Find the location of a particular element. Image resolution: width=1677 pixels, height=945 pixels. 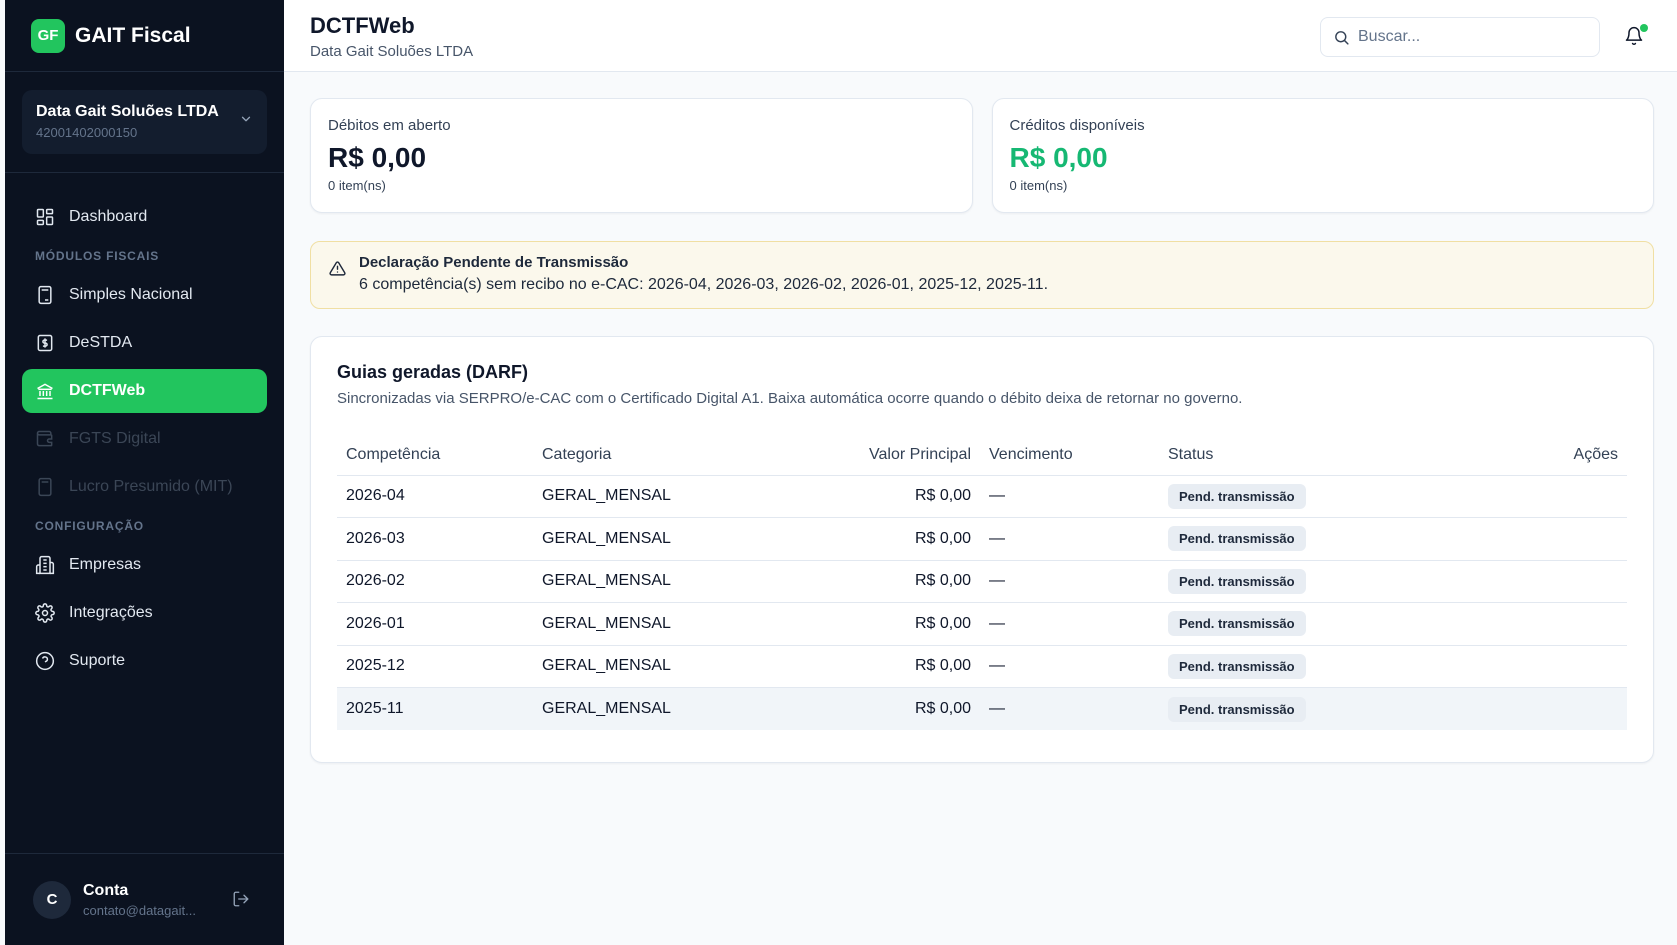

company-cnpj: 42001402000150 is located at coordinates (87, 132).